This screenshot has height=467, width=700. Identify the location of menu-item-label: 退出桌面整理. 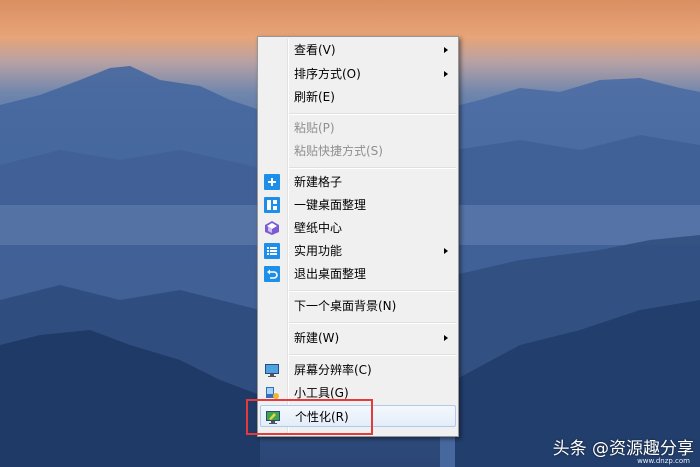
(330, 274).